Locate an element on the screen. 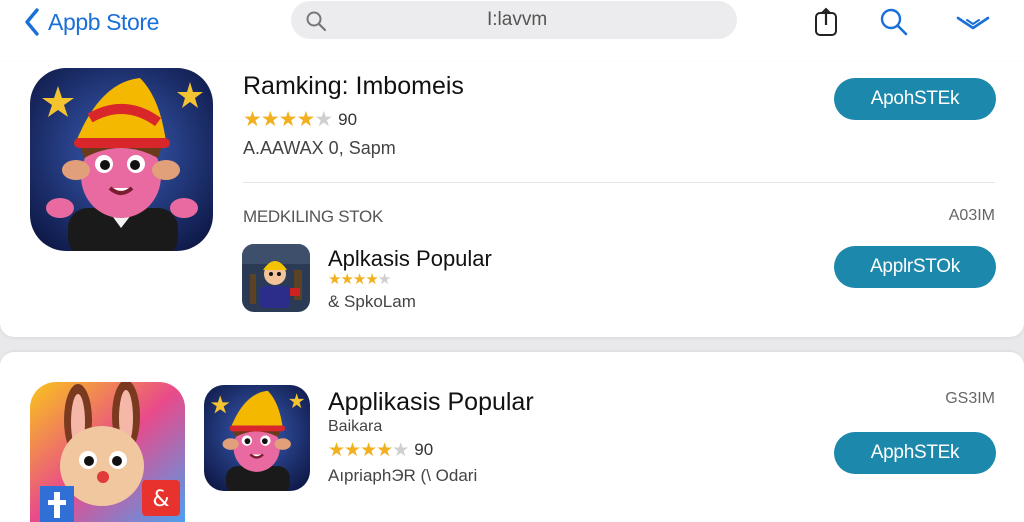 Image resolution: width=1024 pixels, height=522 pixels. card2-app-title: Applikasis Popular is located at coordinates (431, 402).